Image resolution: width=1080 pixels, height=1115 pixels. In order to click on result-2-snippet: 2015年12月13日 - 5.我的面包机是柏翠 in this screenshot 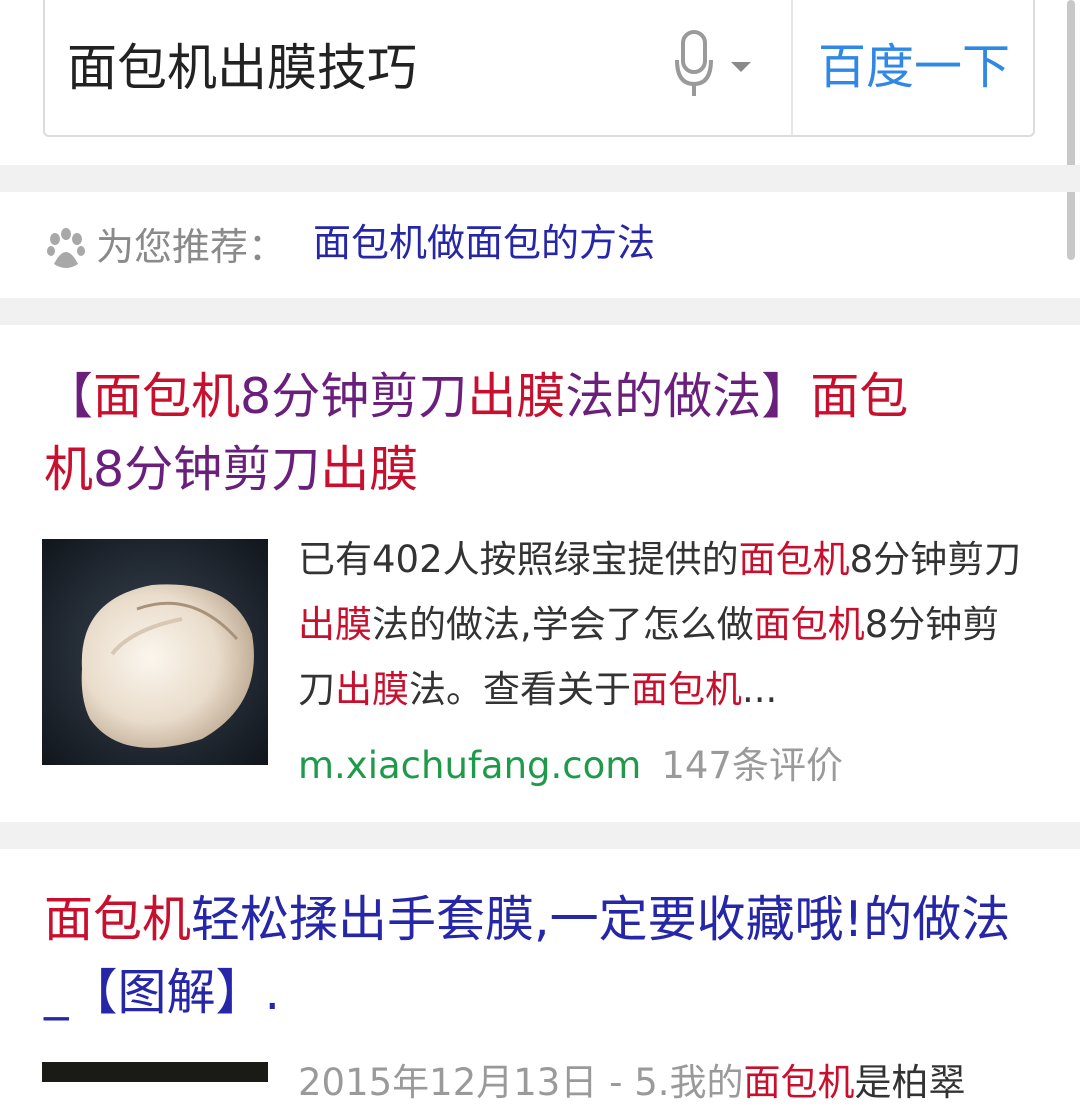, I will do `click(665, 1082)`.